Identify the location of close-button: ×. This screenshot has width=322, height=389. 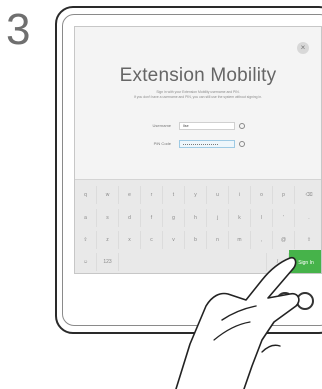
(303, 48).